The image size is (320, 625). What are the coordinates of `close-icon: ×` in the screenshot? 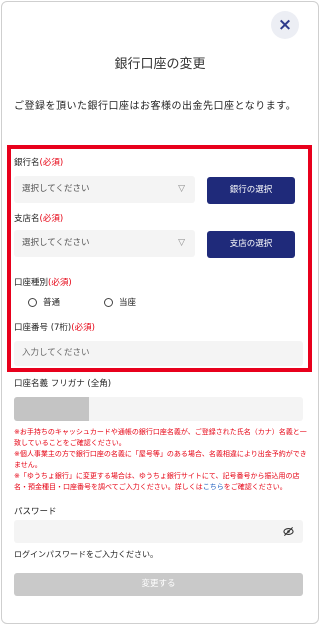 It's located at (285, 25).